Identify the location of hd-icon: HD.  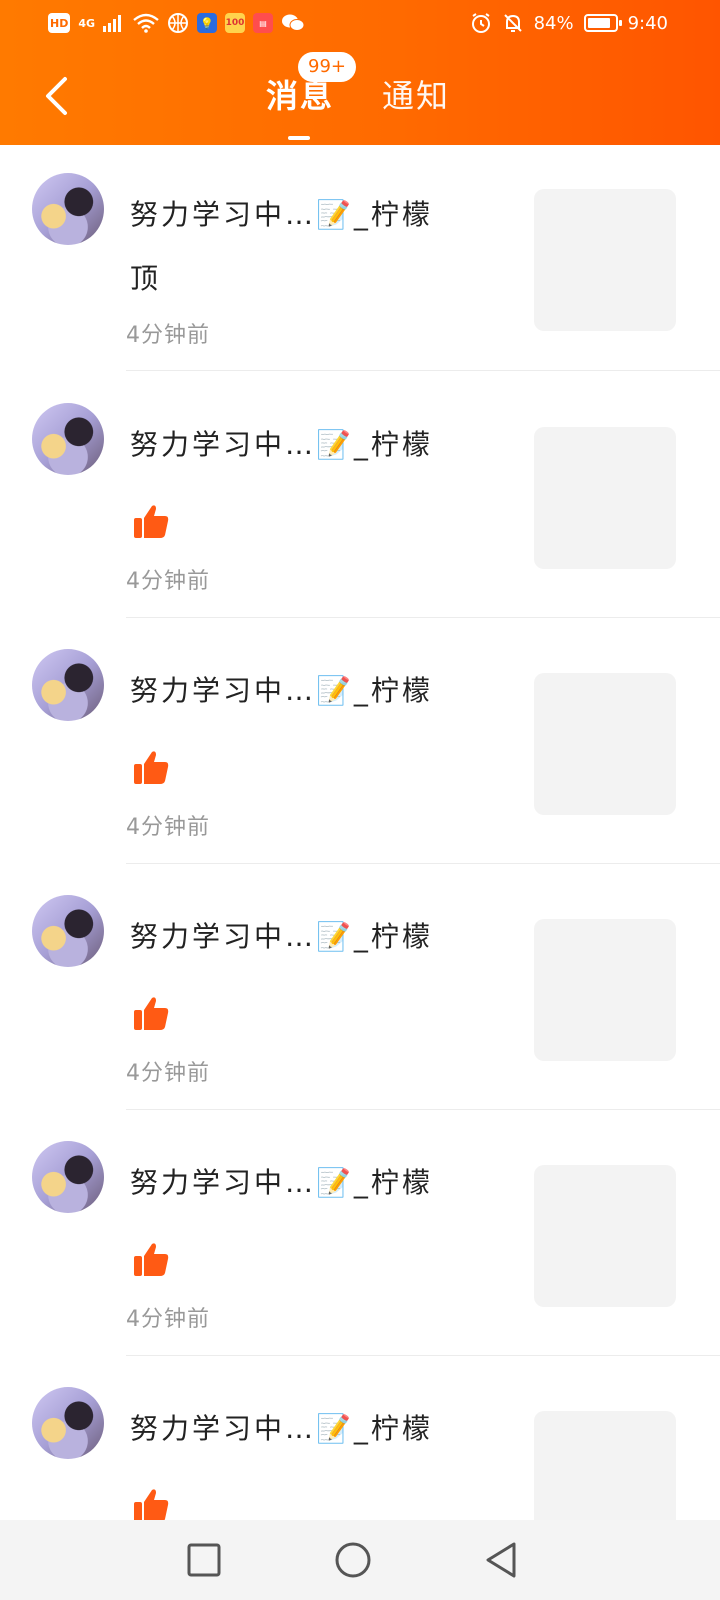
(59, 23).